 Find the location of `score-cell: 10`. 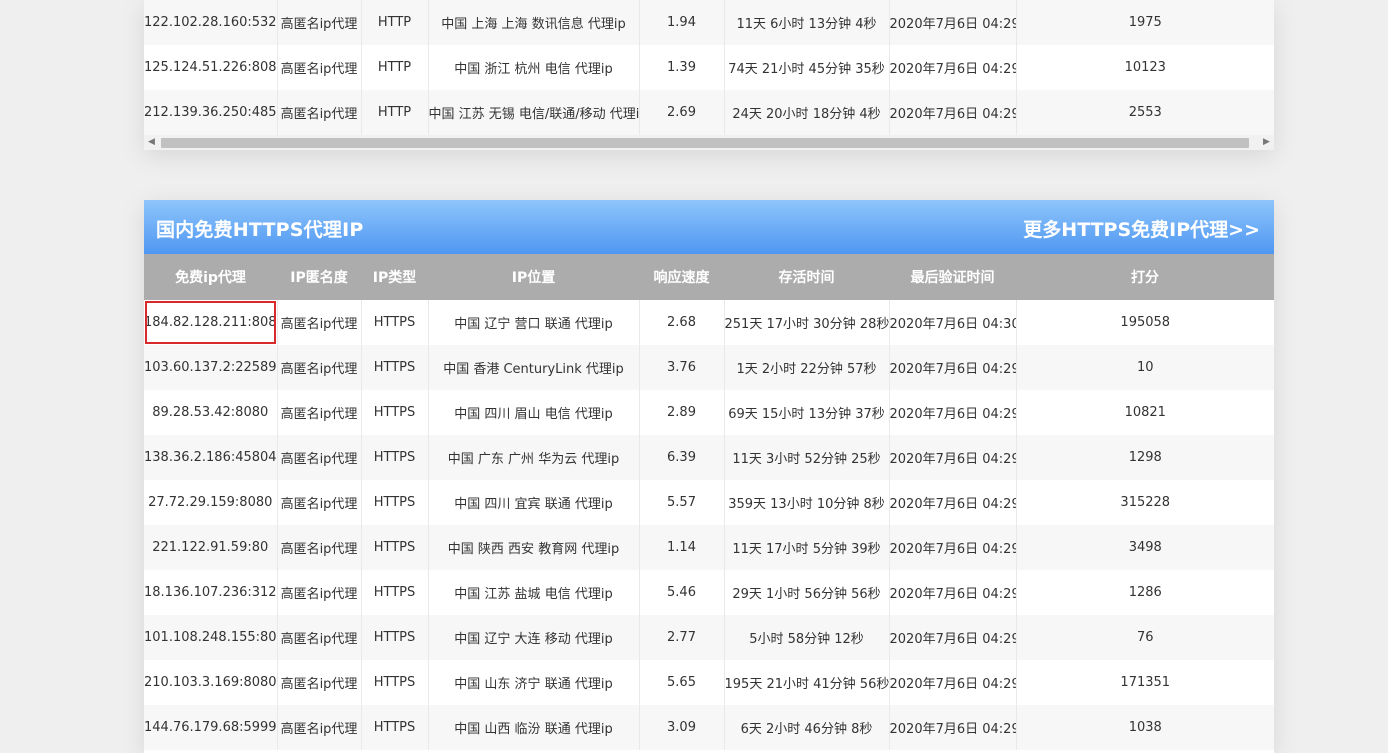

score-cell: 10 is located at coordinates (1145, 367).